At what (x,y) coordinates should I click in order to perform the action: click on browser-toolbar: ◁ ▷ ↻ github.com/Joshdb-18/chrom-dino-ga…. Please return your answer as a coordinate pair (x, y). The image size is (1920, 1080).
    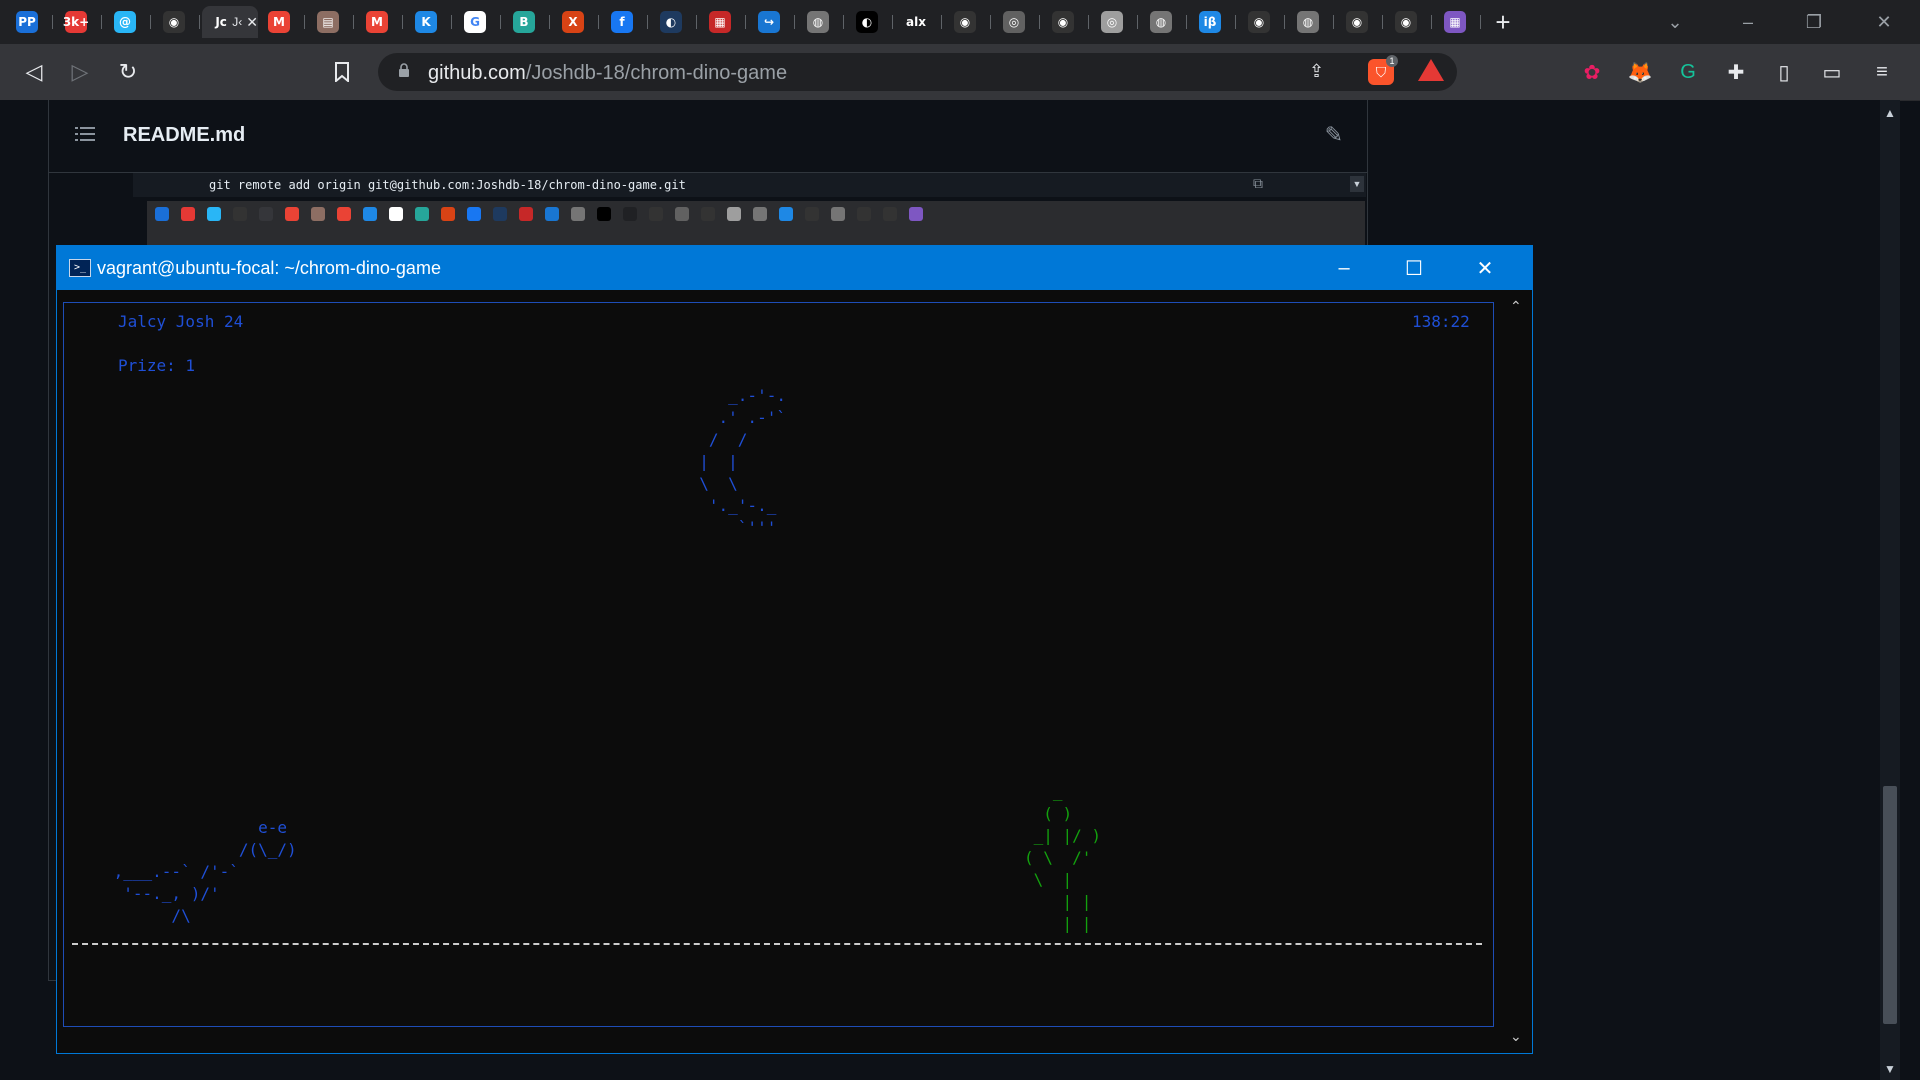
    Looking at the image, I should click on (960, 72).